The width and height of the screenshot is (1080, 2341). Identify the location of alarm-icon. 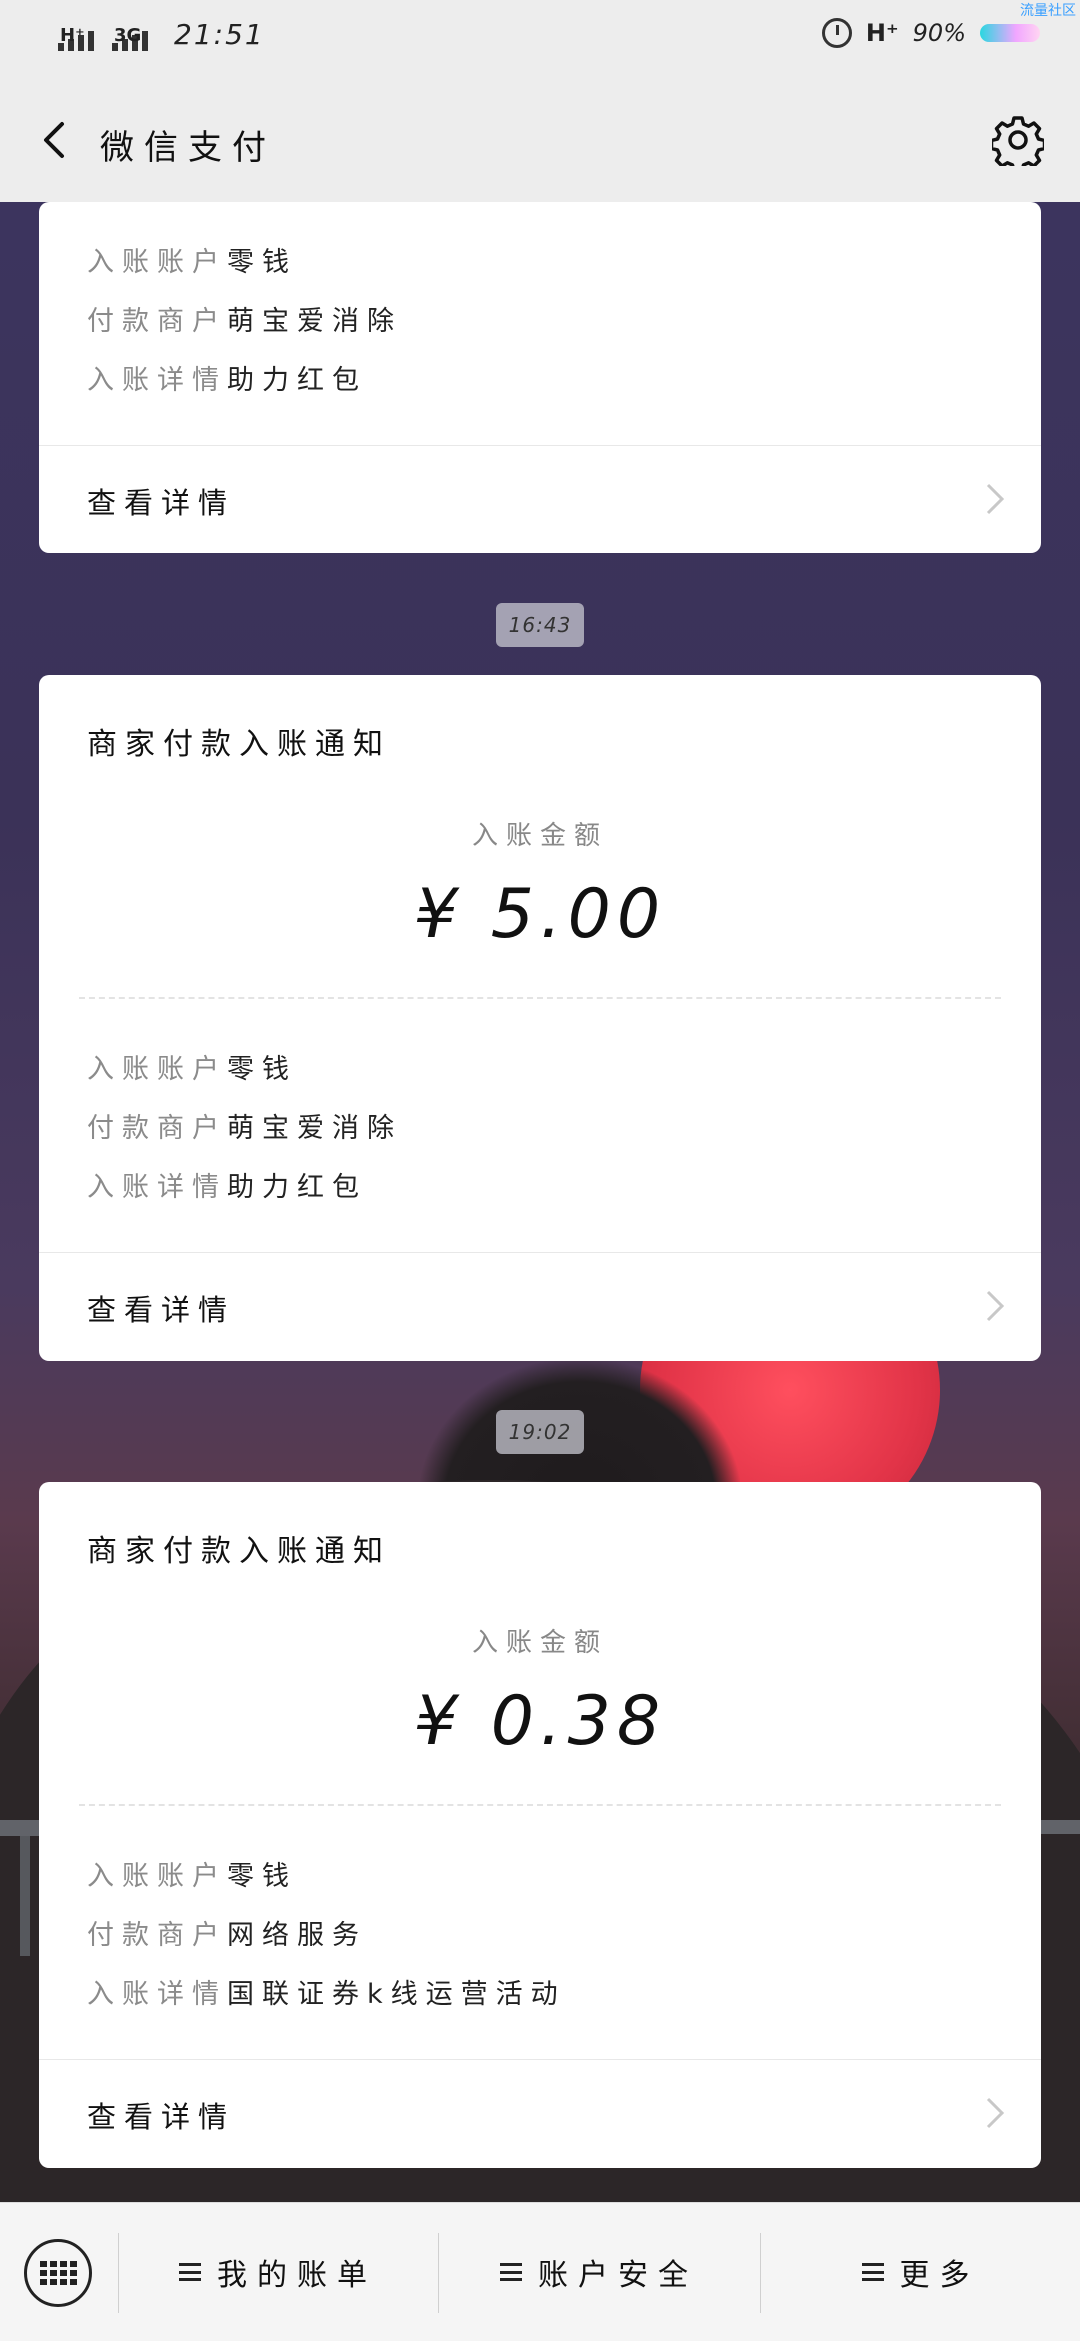
(836, 33).